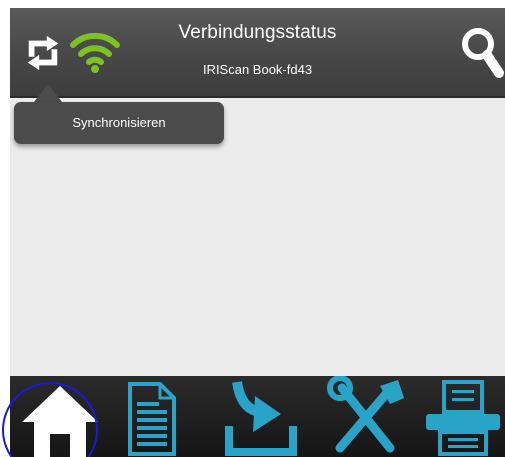  I want to click on scanner-icon, so click(462, 416).